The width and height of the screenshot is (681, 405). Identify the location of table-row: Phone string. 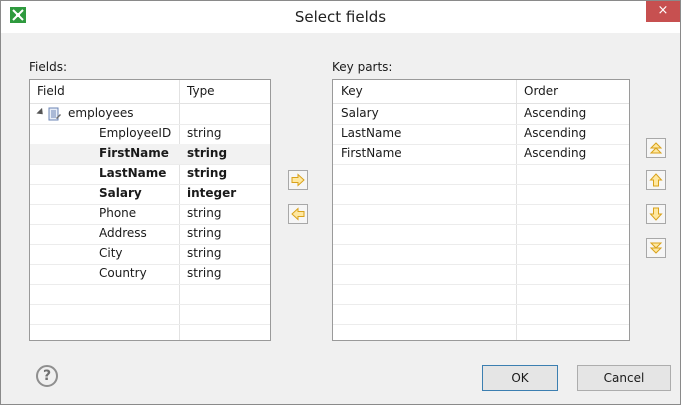
(150, 214).